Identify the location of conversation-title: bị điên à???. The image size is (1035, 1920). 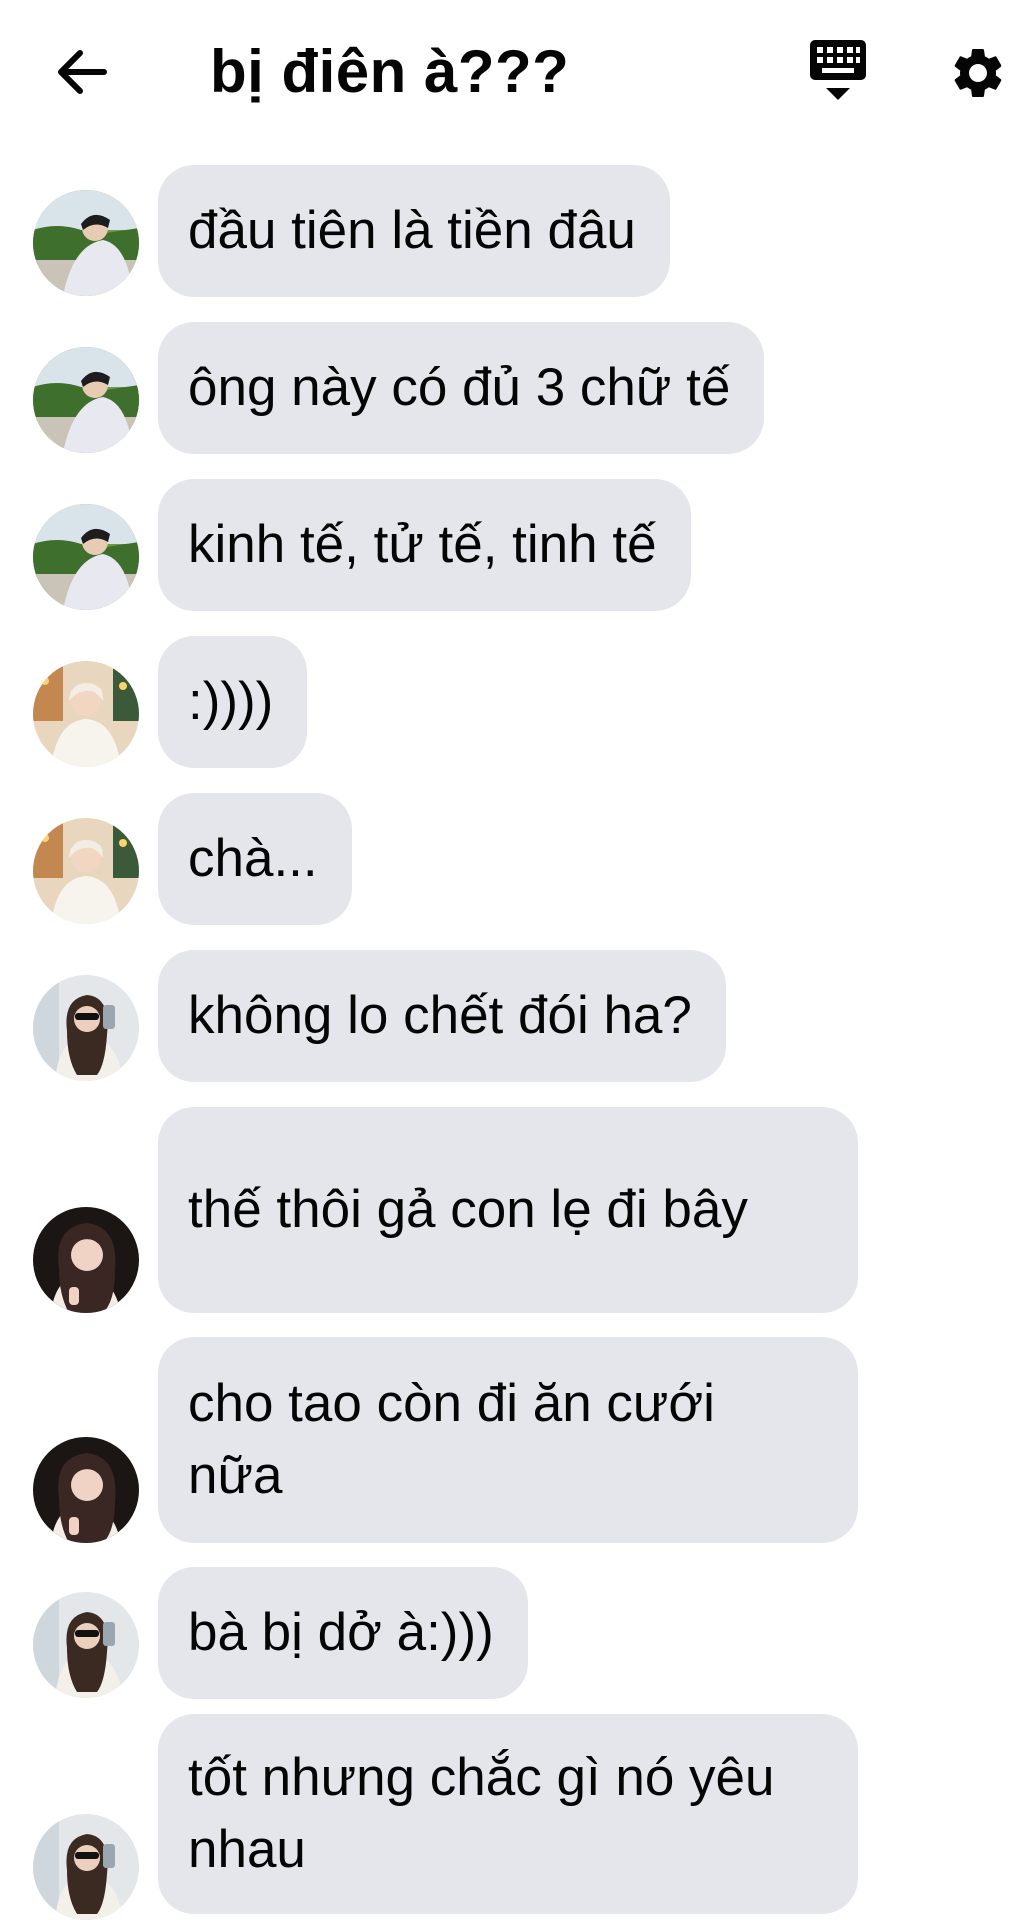
(389, 72).